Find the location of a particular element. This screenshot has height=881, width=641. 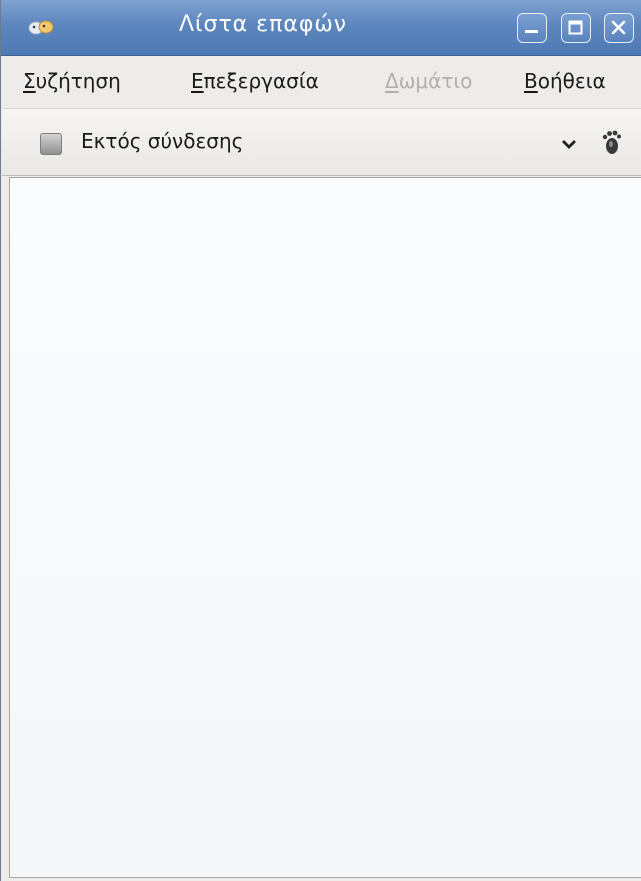

menu-edit: Επεξεργασία is located at coordinates (255, 81).